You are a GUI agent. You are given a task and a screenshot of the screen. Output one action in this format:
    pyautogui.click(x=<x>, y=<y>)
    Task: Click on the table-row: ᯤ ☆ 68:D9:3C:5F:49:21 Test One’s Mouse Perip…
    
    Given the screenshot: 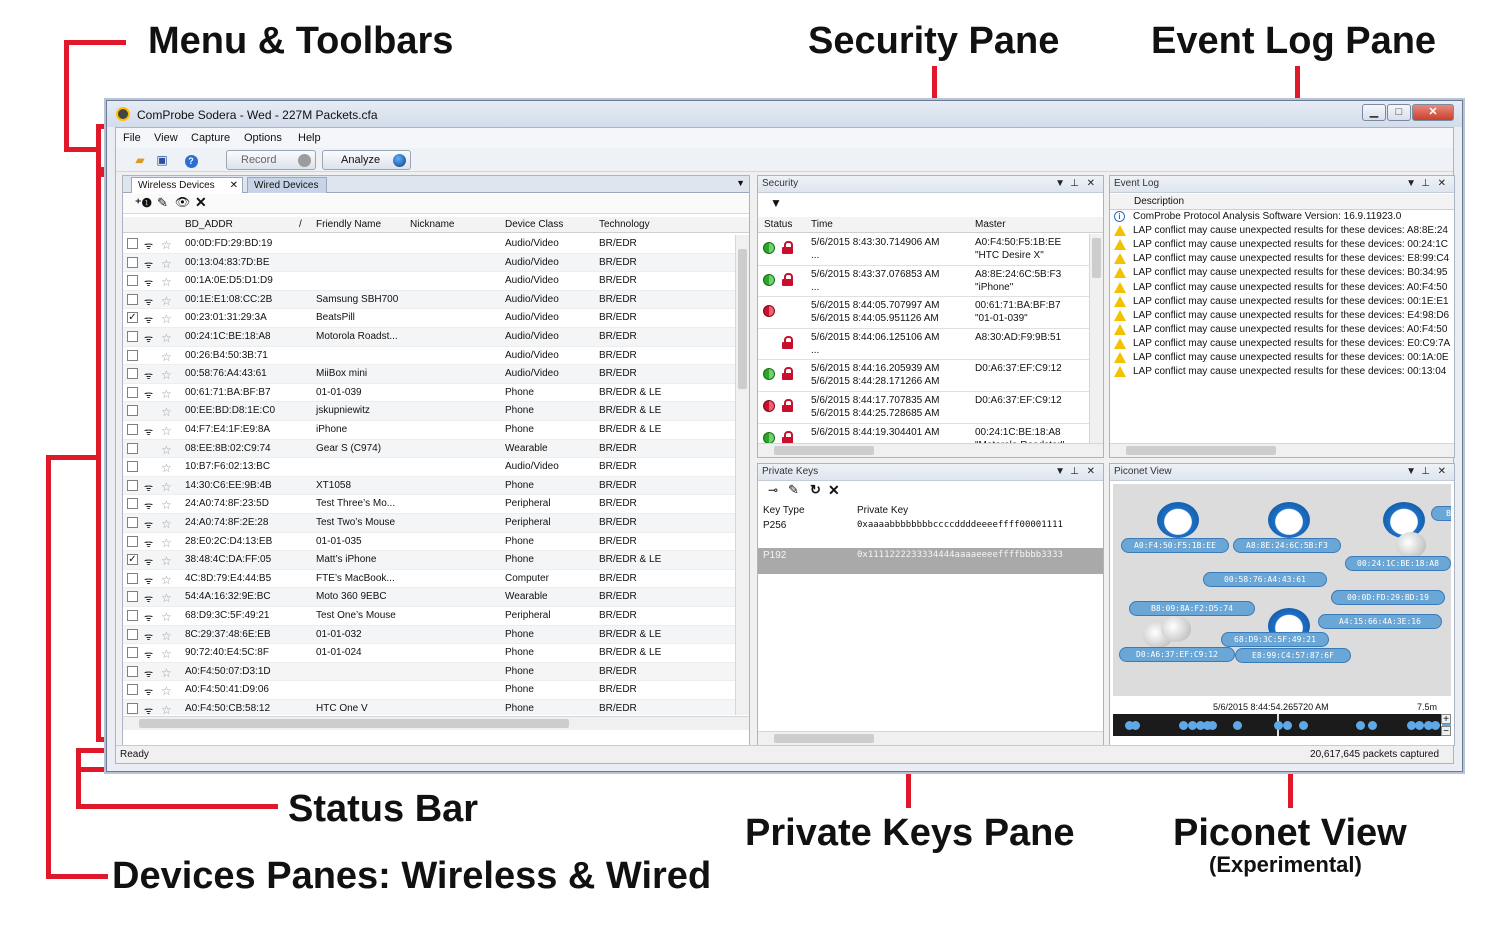 What is the action you would take?
    pyautogui.click(x=429, y=616)
    